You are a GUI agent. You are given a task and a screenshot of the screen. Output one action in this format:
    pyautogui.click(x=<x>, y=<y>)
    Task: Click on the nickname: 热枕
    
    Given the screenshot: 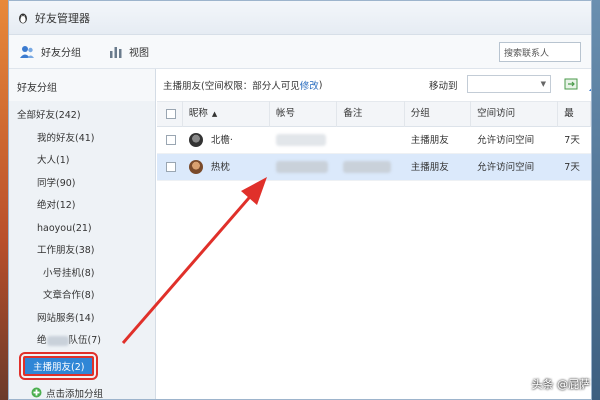 What is the action you would take?
    pyautogui.click(x=220, y=167)
    